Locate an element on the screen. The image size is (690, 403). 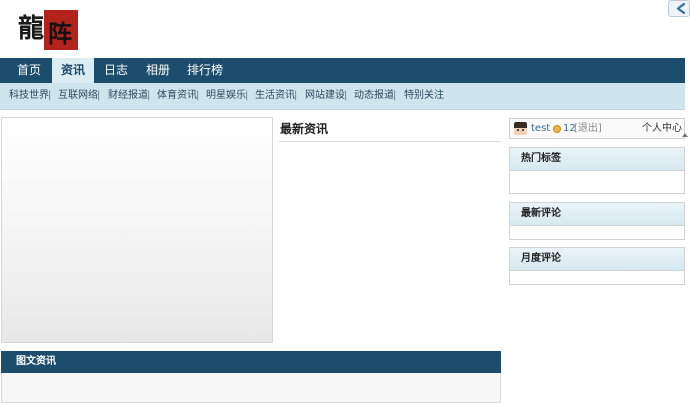
monthly-comments-panel: 月度评论 is located at coordinates (597, 266).